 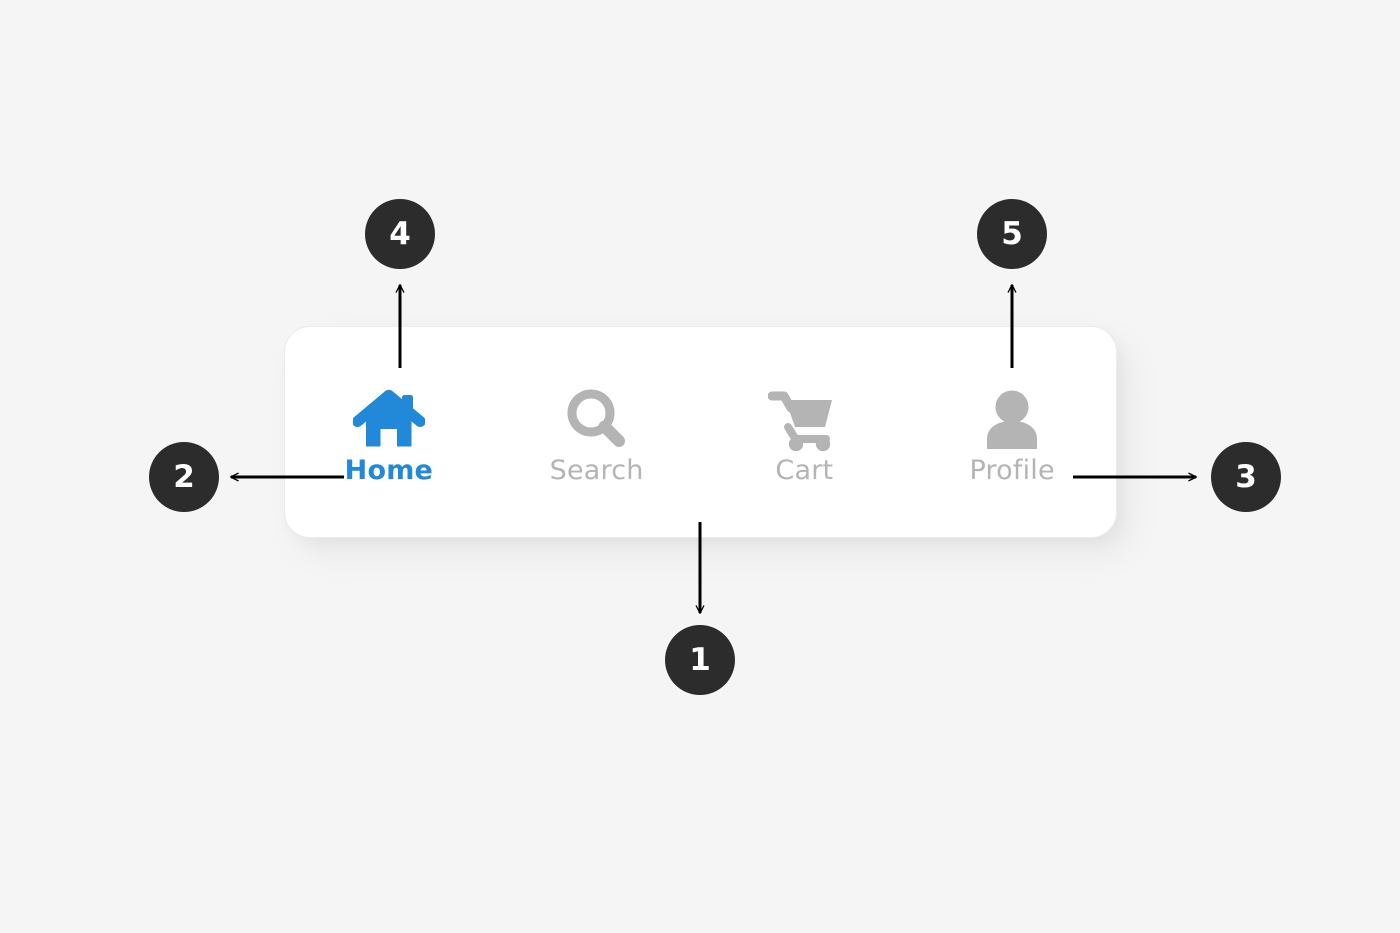 I want to click on nav-label-search: Search, so click(x=596, y=470).